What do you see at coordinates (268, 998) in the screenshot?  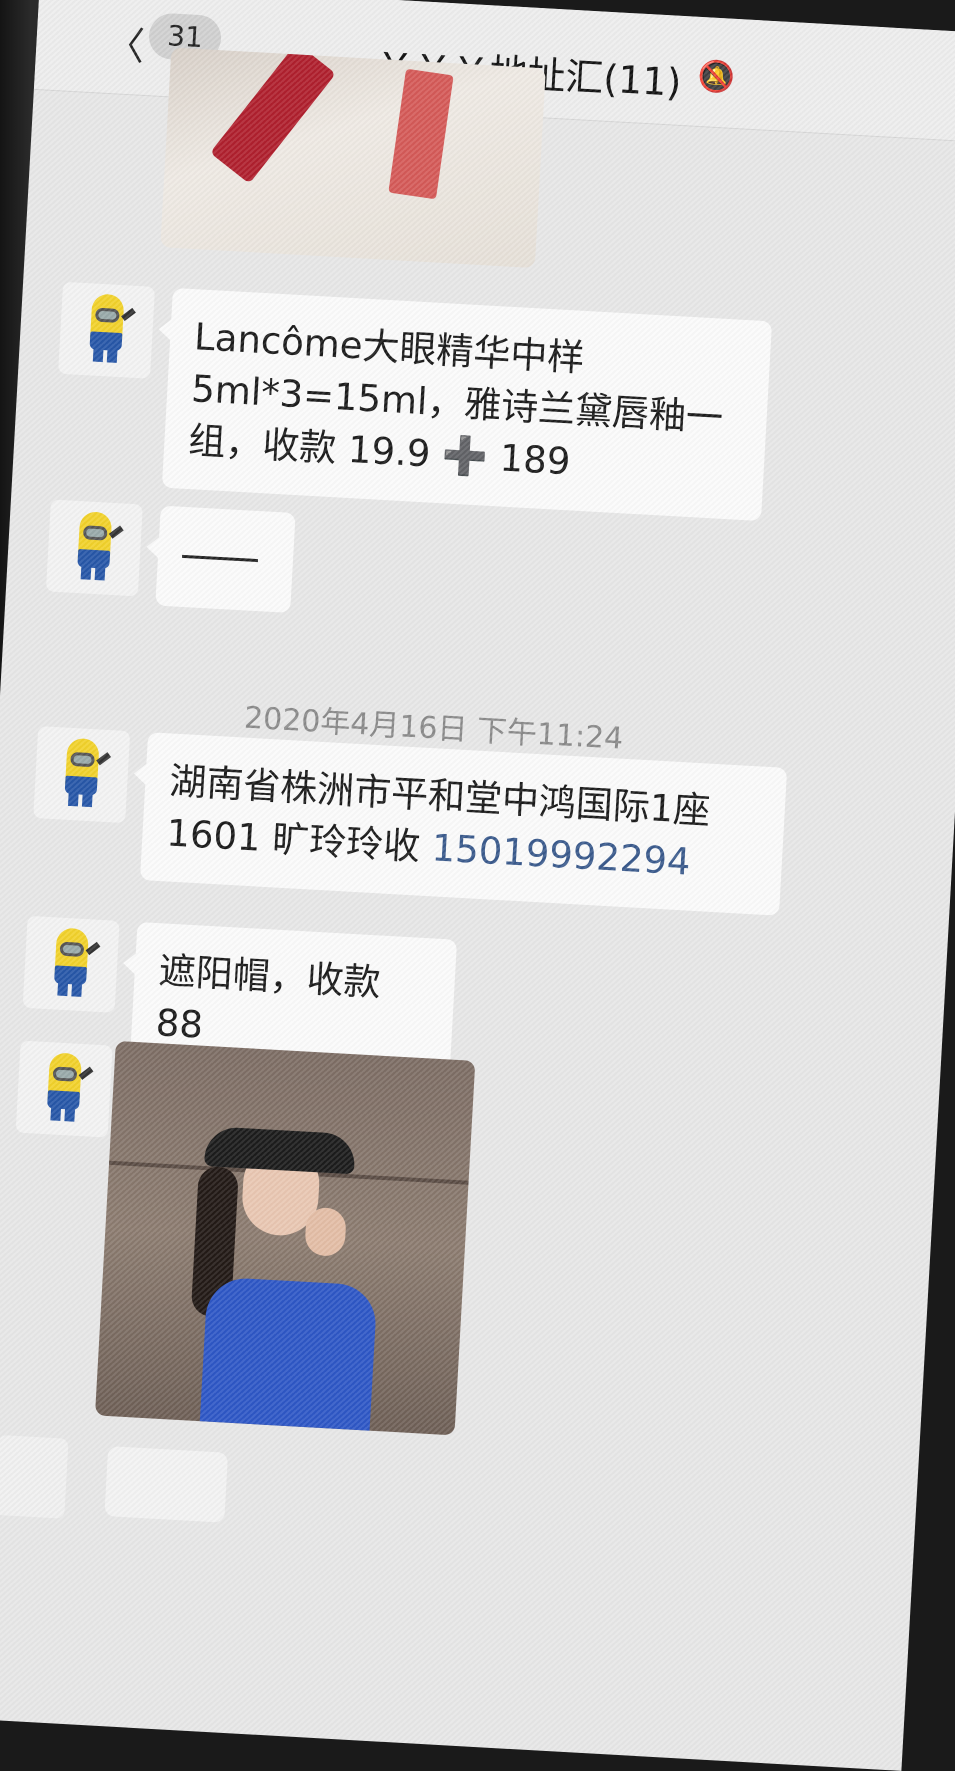 I see `message-text: 遮阳帽，收款 88` at bounding box center [268, 998].